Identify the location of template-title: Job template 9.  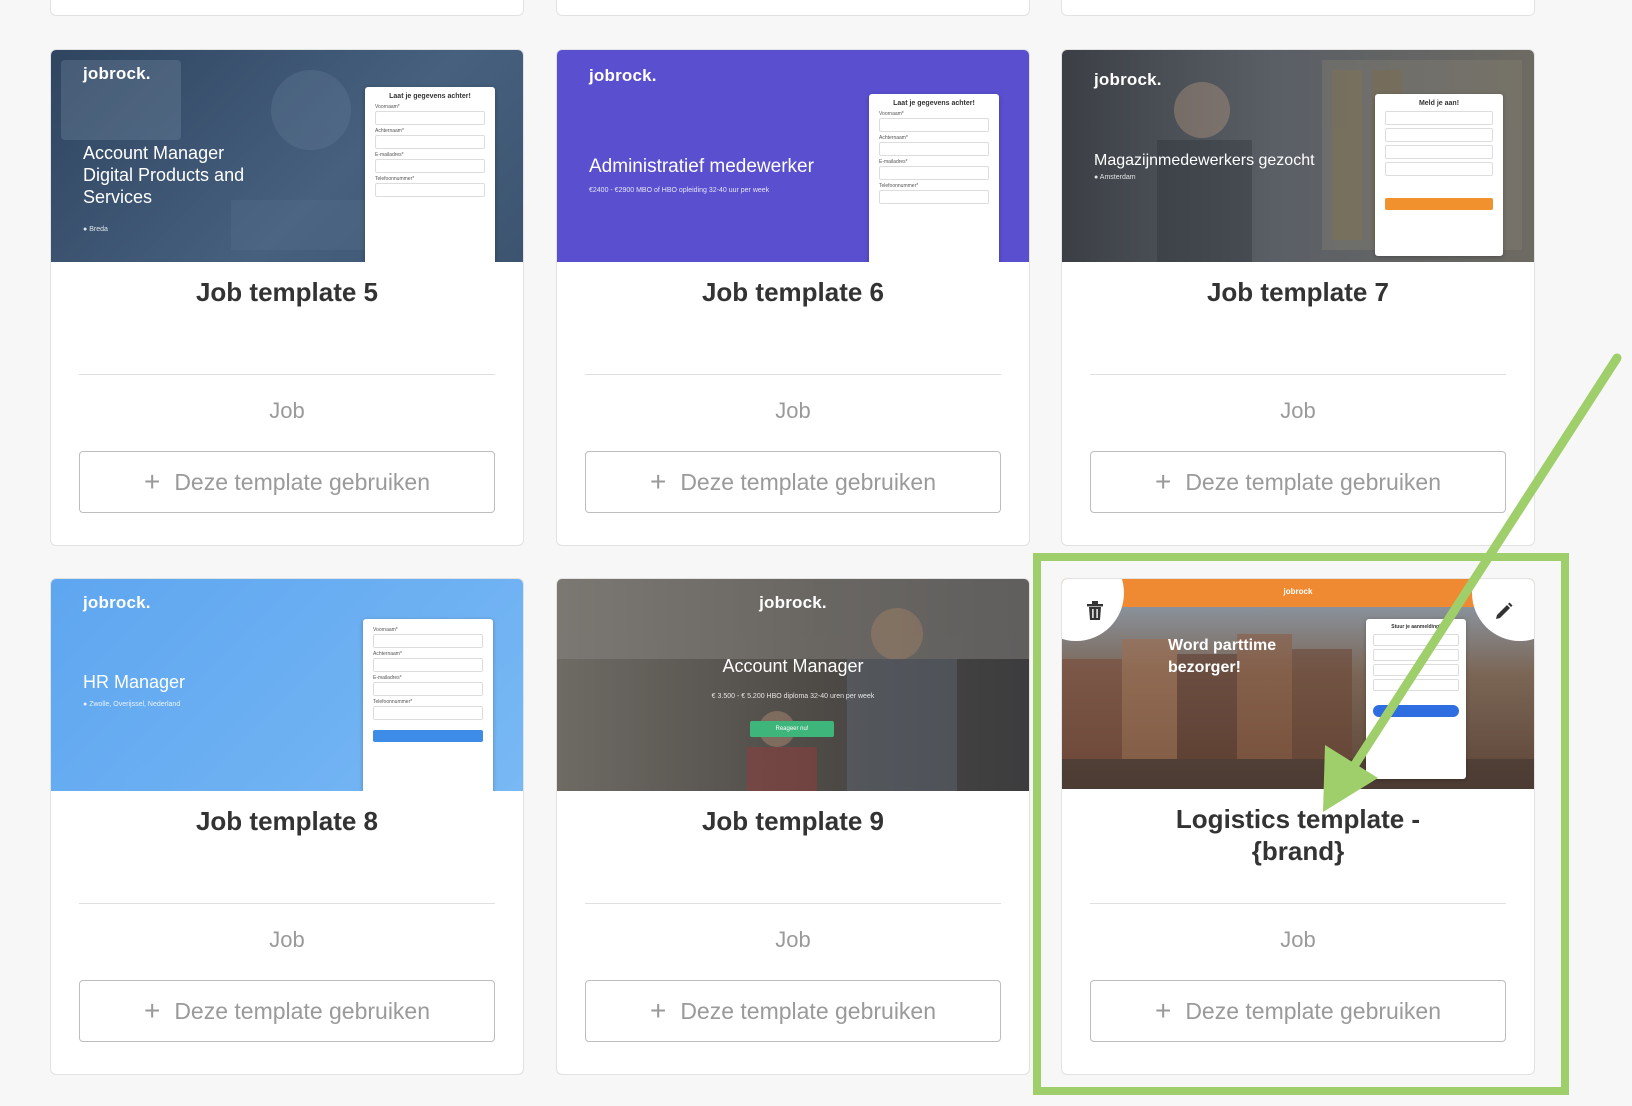
(793, 821).